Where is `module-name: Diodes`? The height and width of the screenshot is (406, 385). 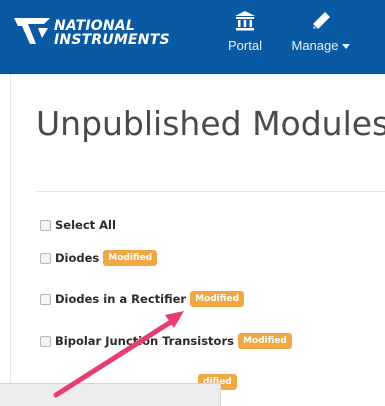 module-name: Diodes is located at coordinates (77, 258).